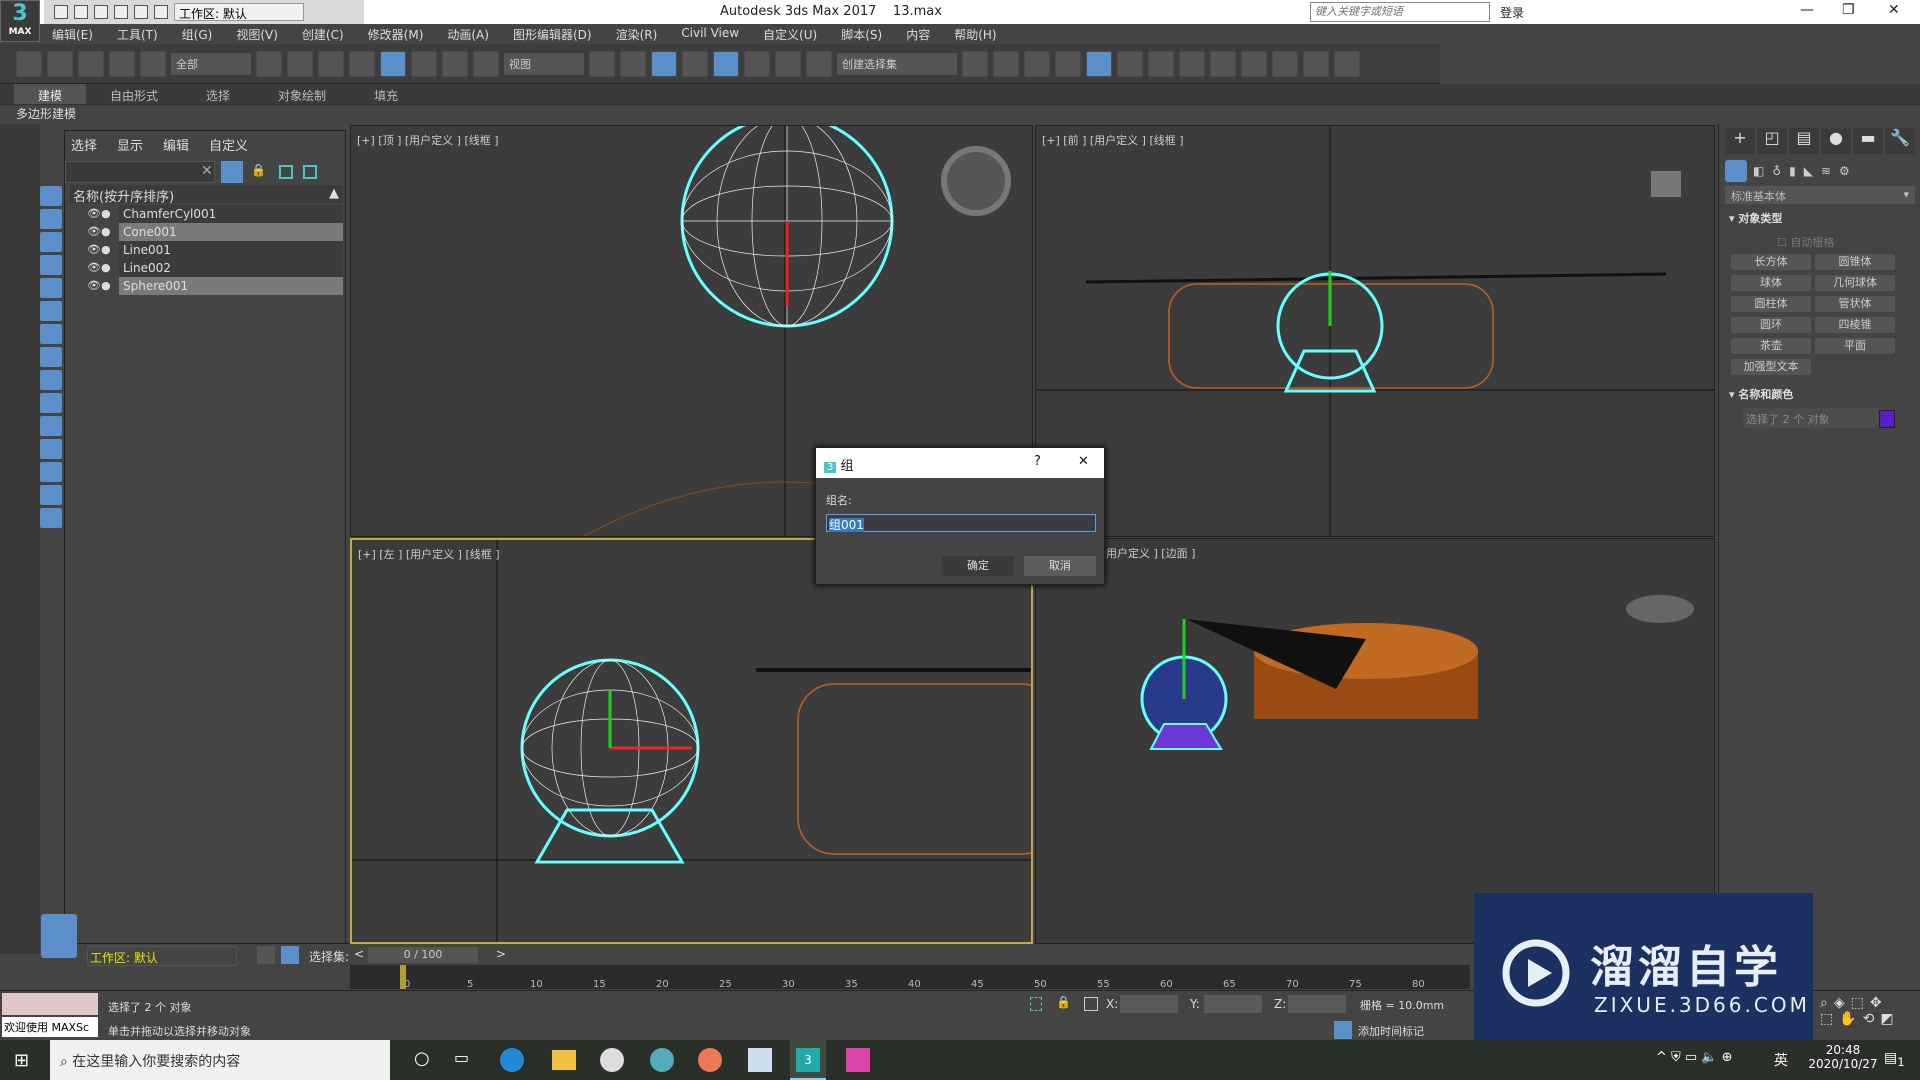 The image size is (1920, 1080). What do you see at coordinates (1375, 331) in the screenshot?
I see `viewport-front: [+] [前 ] [用户定义 ] [线框 ]` at bounding box center [1375, 331].